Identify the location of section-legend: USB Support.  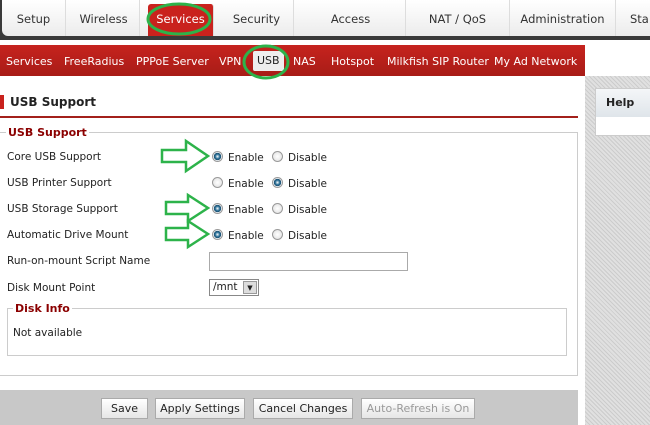
(47, 132).